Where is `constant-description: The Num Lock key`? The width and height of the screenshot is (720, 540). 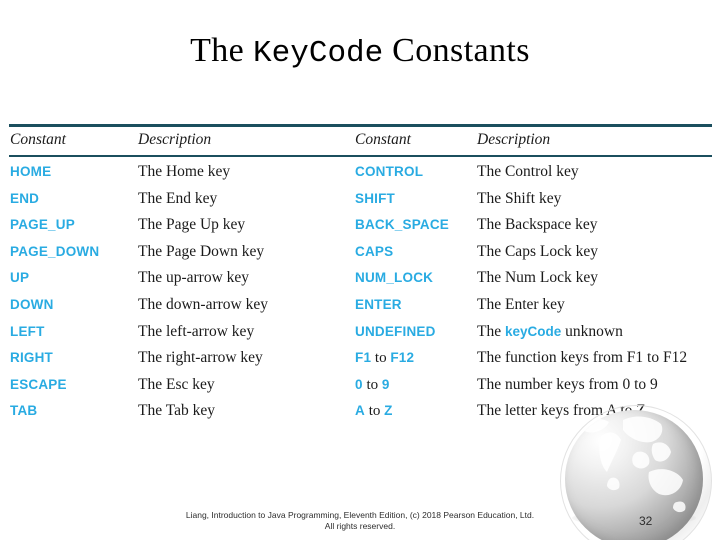
constant-description: The Num Lock key is located at coordinates (537, 278).